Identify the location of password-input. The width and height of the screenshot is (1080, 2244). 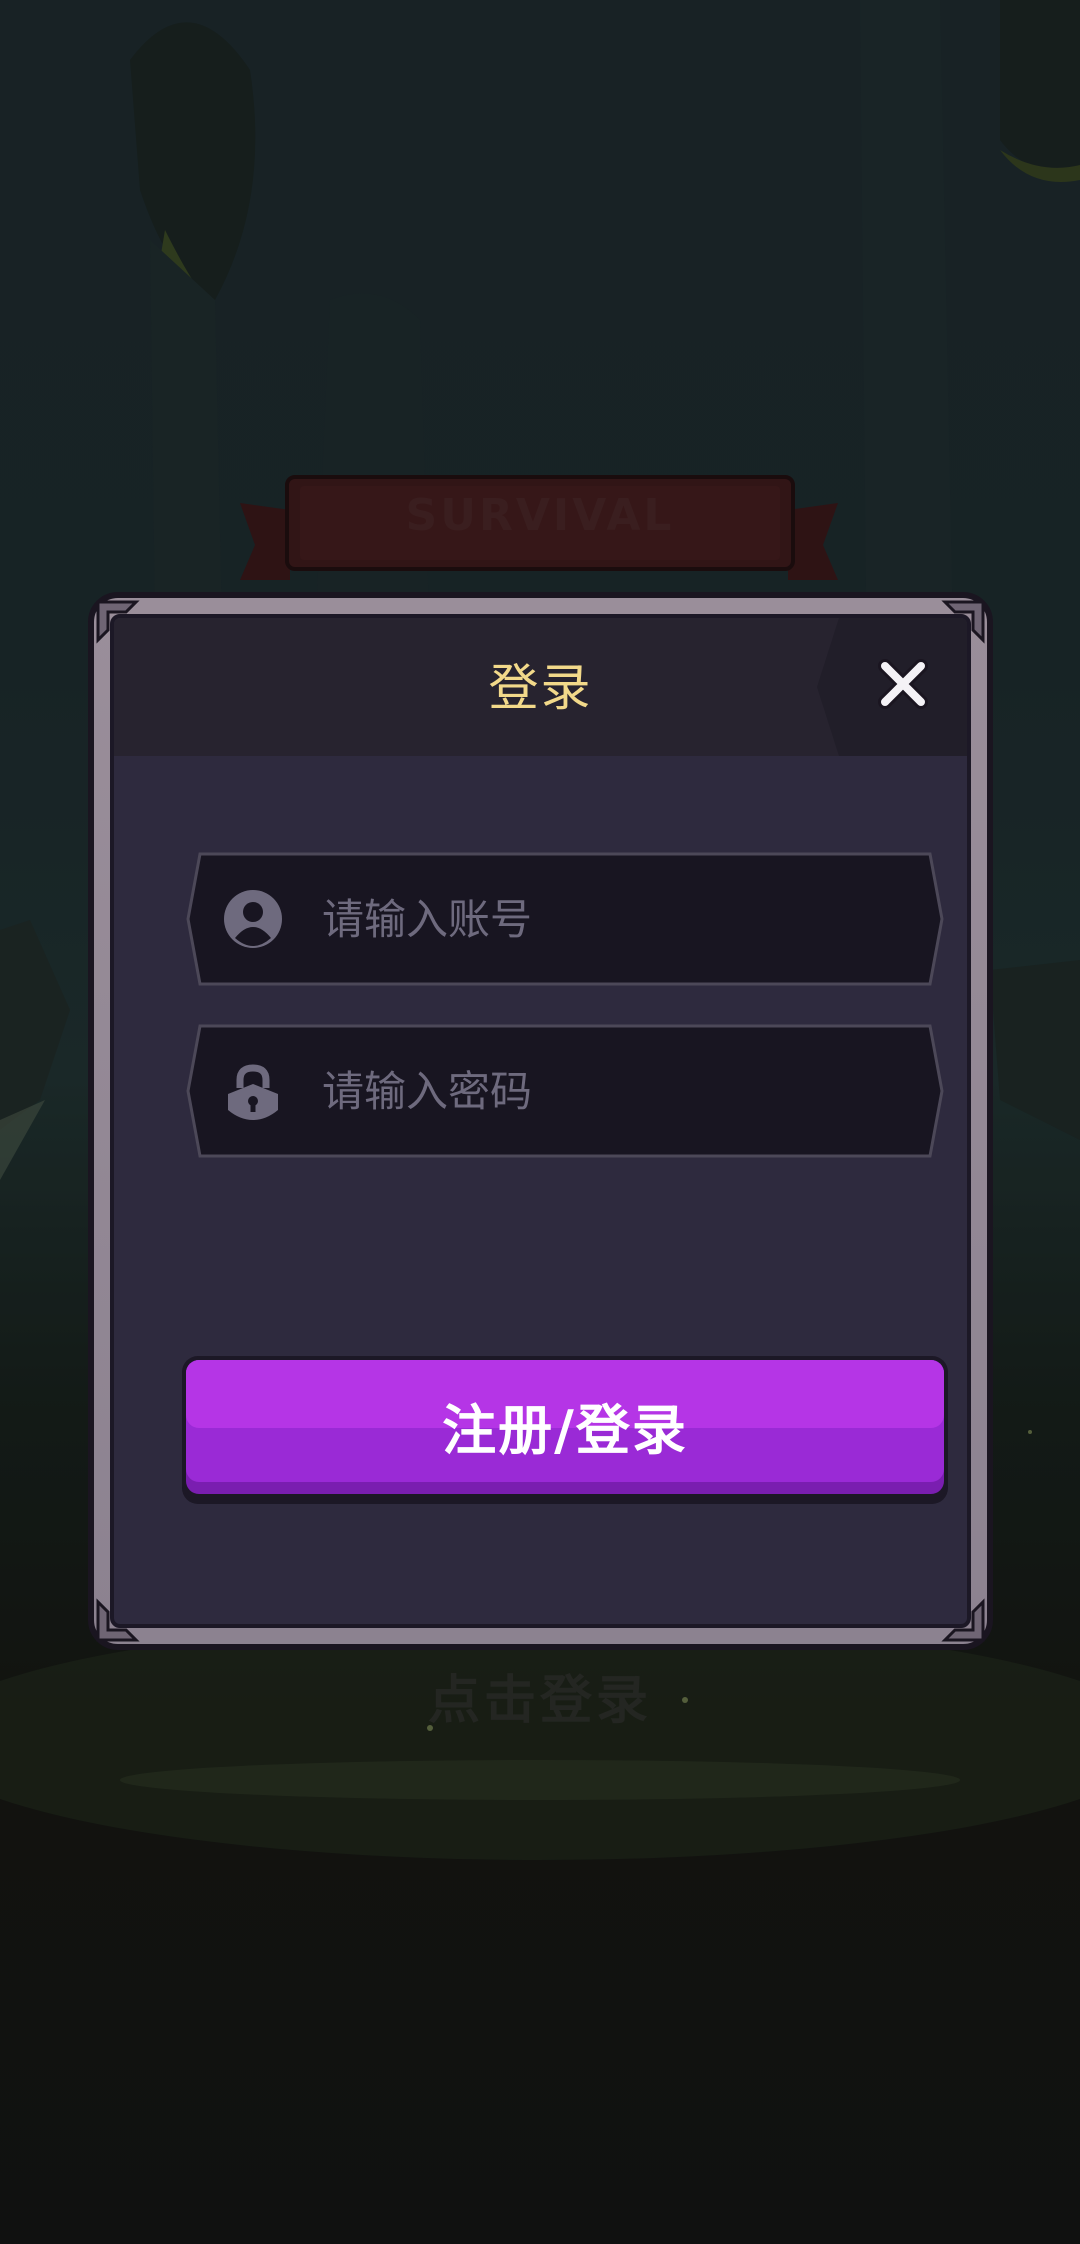
(612, 1091).